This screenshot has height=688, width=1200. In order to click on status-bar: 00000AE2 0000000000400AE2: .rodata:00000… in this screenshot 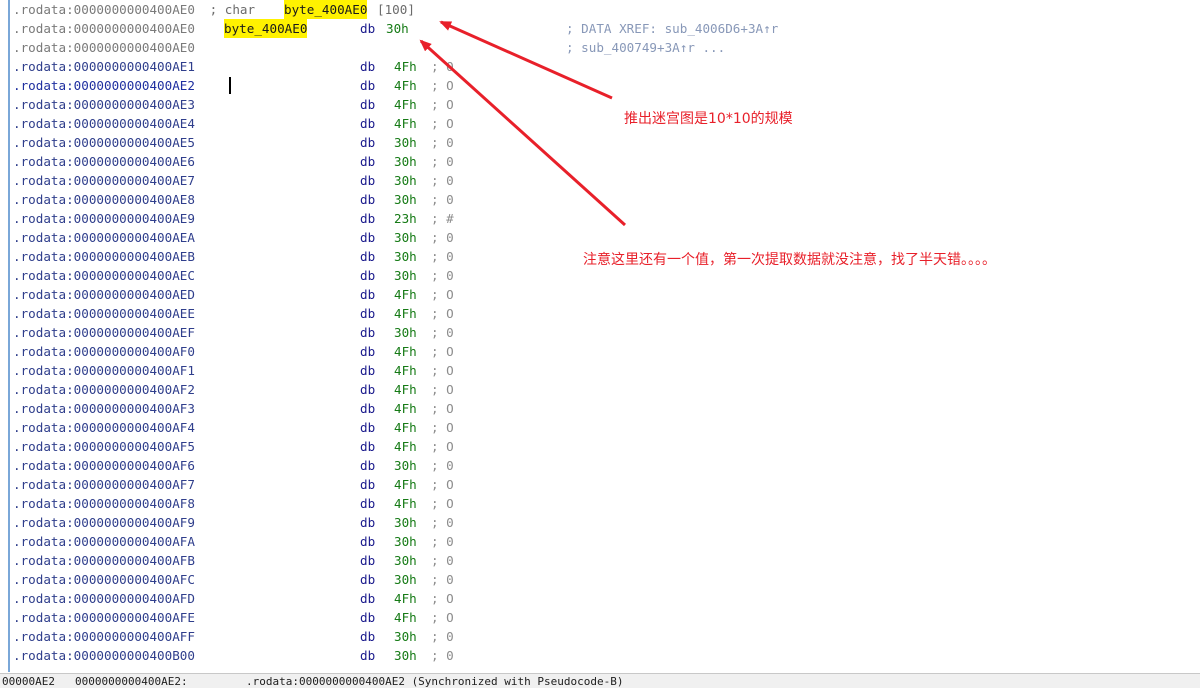, I will do `click(600, 680)`.